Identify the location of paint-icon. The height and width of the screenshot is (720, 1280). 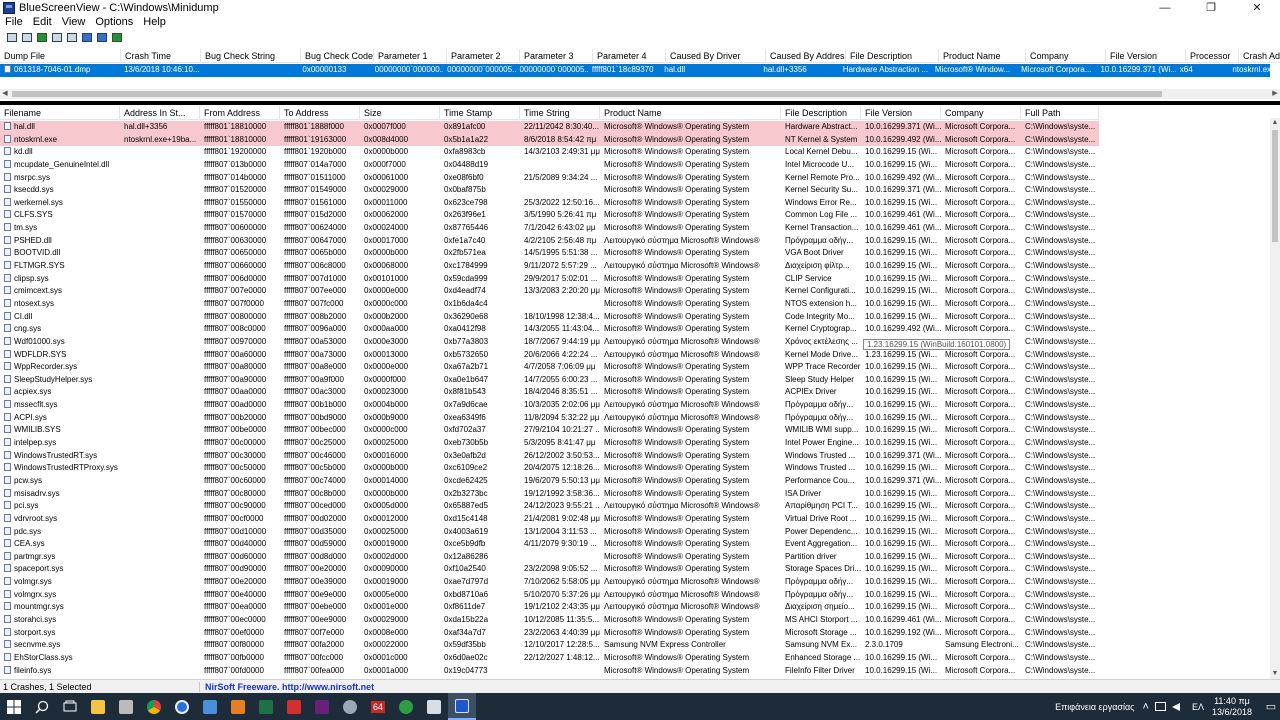
(434, 706).